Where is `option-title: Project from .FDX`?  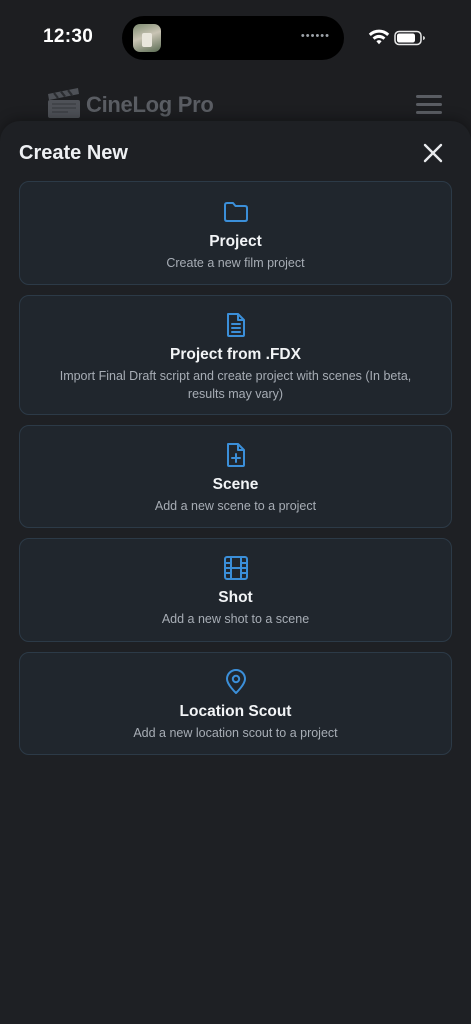
option-title: Project from .FDX is located at coordinates (235, 354).